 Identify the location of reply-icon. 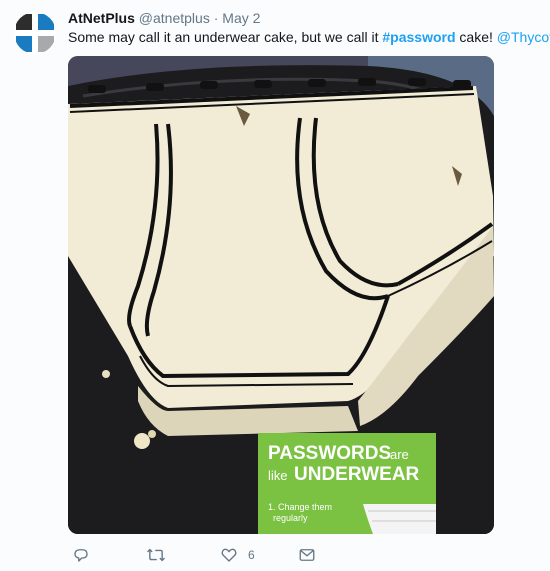
(81, 555).